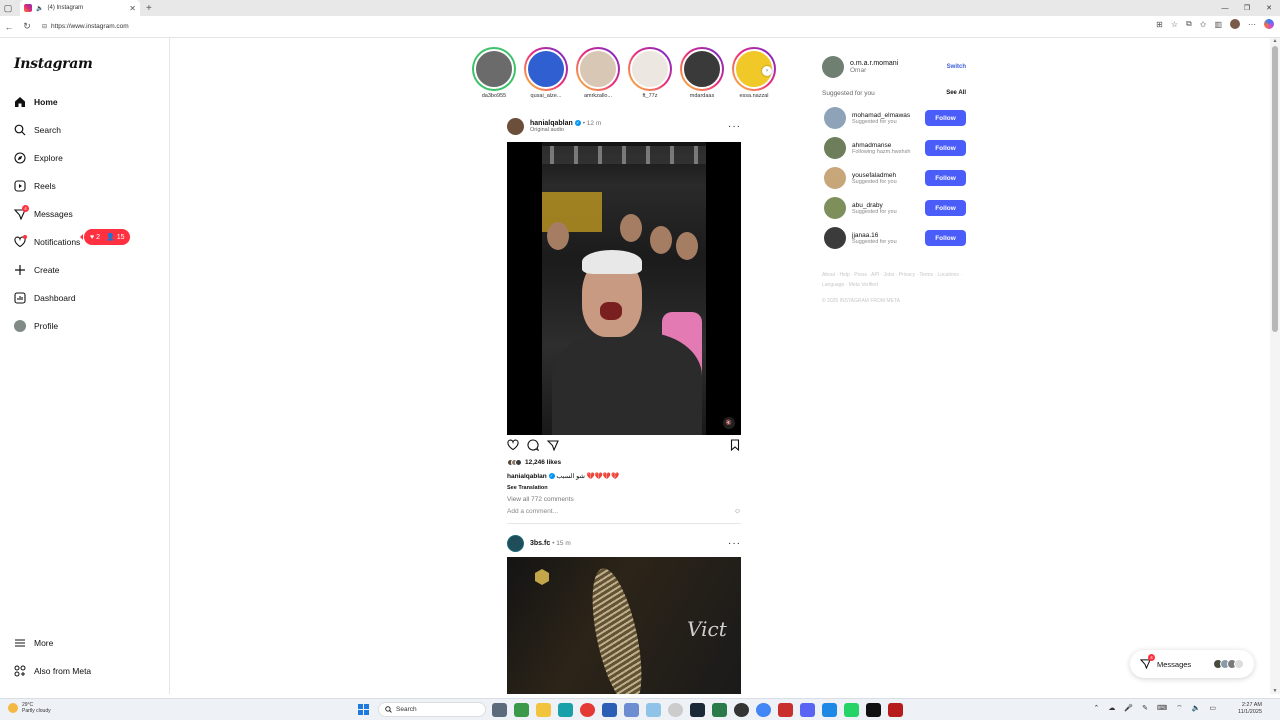 The width and height of the screenshot is (1280, 720). I want to click on mute-icon: 🔇, so click(729, 423).